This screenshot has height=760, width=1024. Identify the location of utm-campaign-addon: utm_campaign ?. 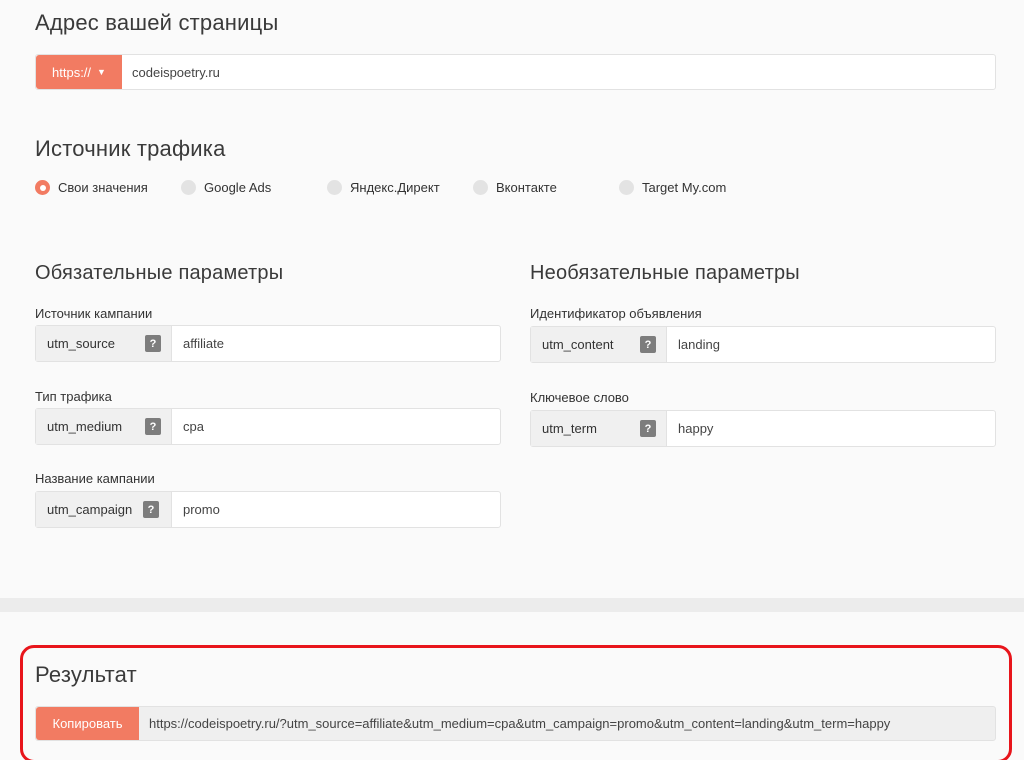
(104, 509).